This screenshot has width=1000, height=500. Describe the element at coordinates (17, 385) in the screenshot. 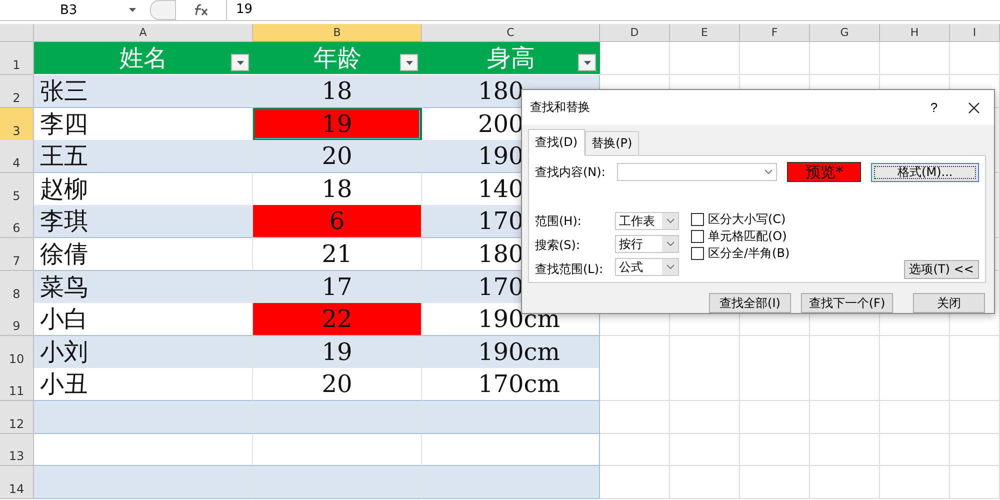

I see `row-header: 11` at that location.